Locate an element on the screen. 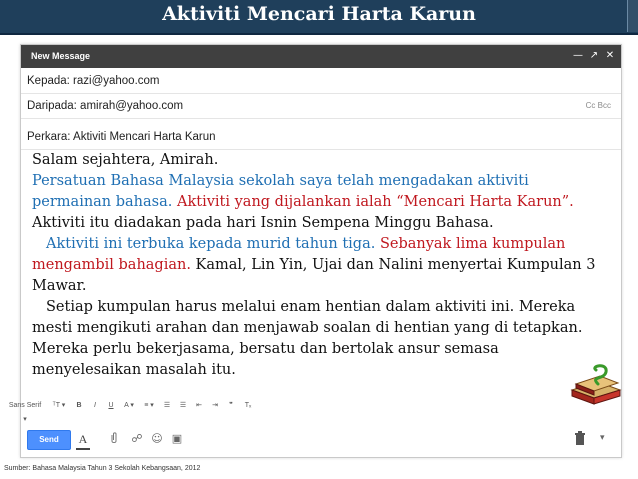 The height and width of the screenshot is (479, 638). bulleted-list-button: ☰ is located at coordinates (183, 406).